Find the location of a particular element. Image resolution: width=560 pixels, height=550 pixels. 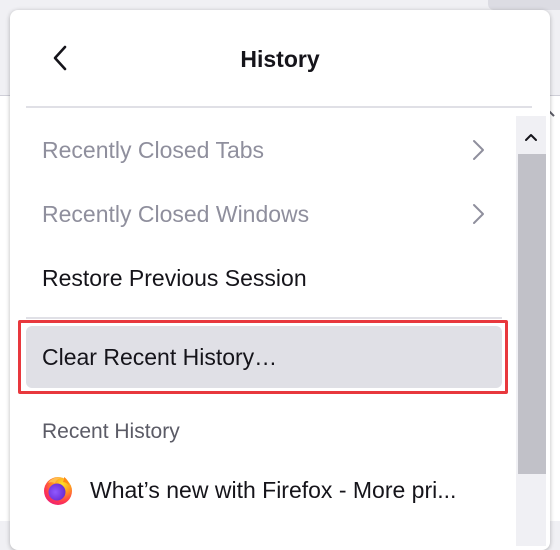

recently-closed-windows-label: Recently Closed Windows is located at coordinates (176, 213).